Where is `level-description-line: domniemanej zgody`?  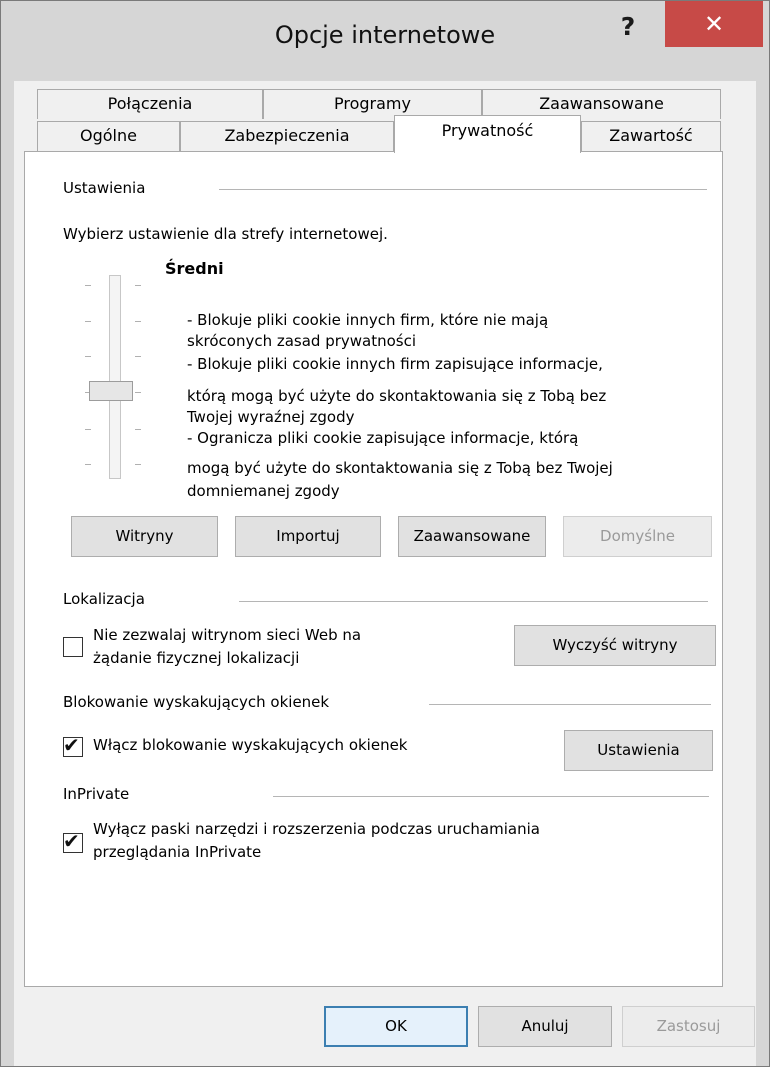
level-description-line: domniemanej zgody is located at coordinates (263, 491).